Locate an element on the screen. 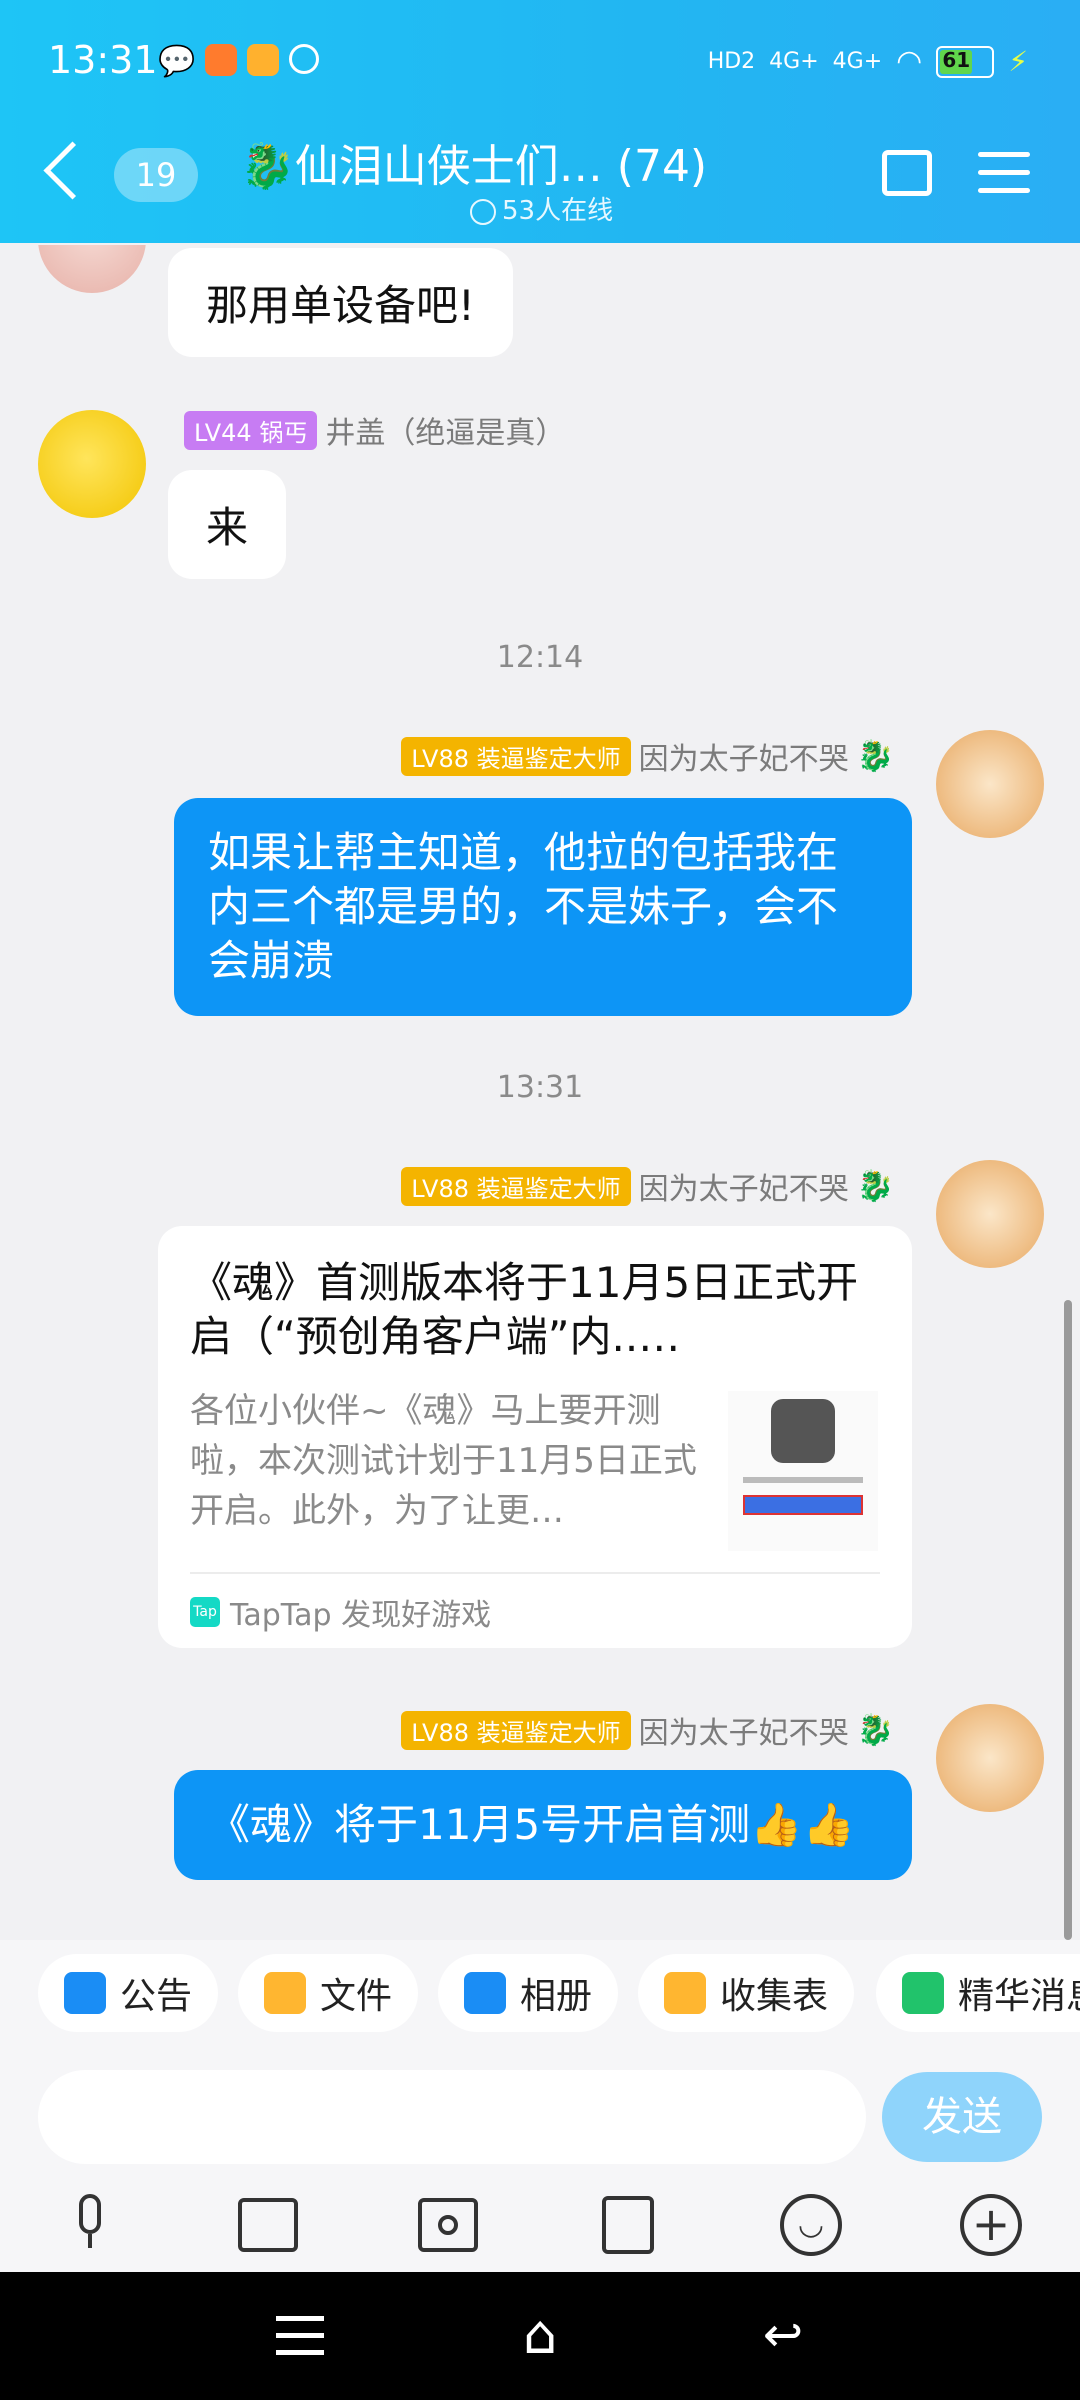 This screenshot has width=1080, height=2400. level-badge: LV44 锅丐 is located at coordinates (251, 430).